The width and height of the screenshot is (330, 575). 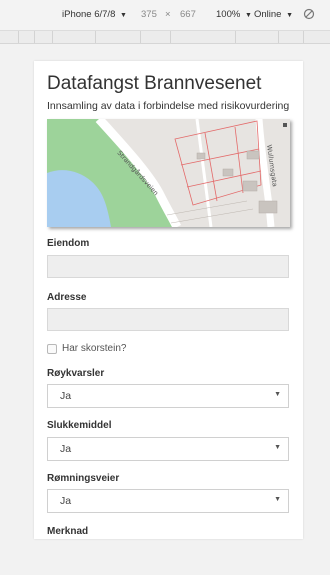 I want to click on merknad-label: Merknad, so click(x=68, y=531).